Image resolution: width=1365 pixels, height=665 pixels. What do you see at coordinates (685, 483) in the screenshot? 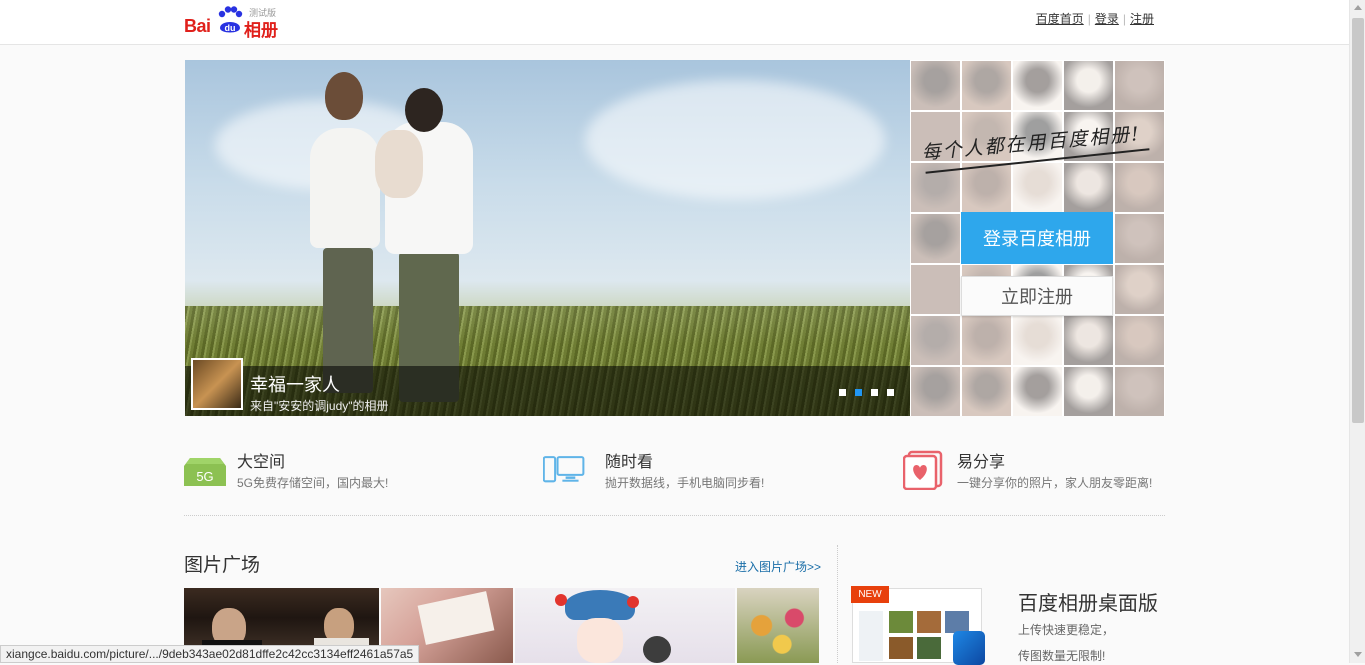
I see `feature-desc: 抛开数据线，手机电脑同步看!` at bounding box center [685, 483].